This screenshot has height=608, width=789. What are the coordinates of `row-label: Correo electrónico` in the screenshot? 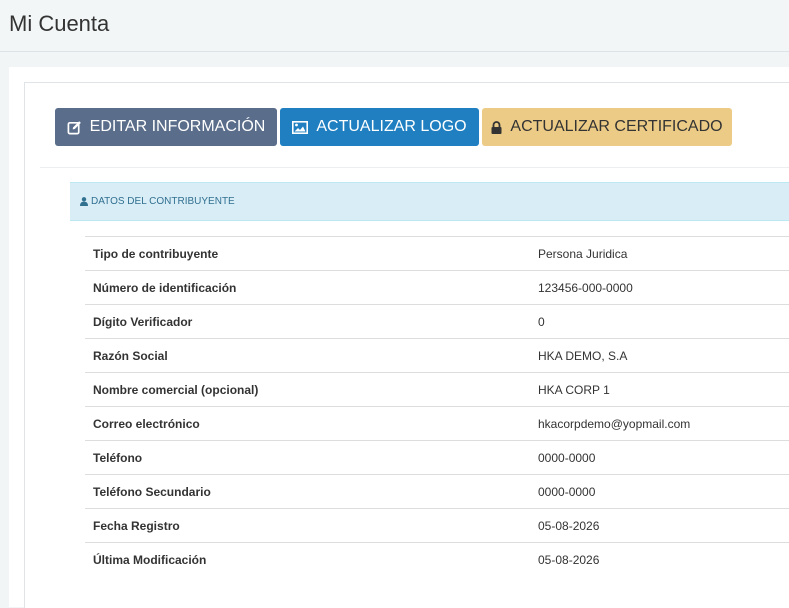 It's located at (146, 423).